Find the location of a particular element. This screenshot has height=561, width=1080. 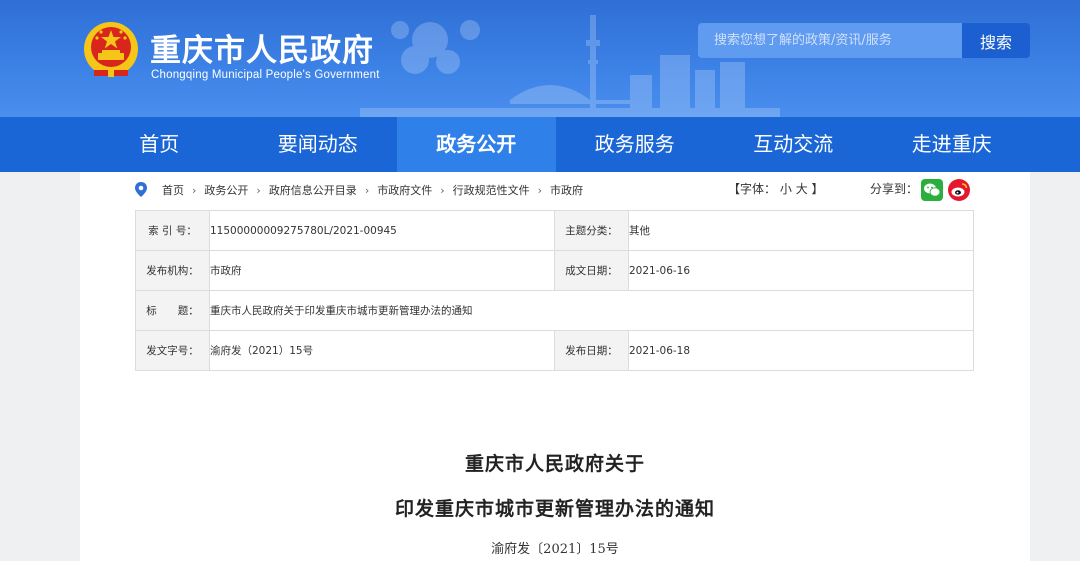

weibo-share-icon is located at coordinates (959, 190).